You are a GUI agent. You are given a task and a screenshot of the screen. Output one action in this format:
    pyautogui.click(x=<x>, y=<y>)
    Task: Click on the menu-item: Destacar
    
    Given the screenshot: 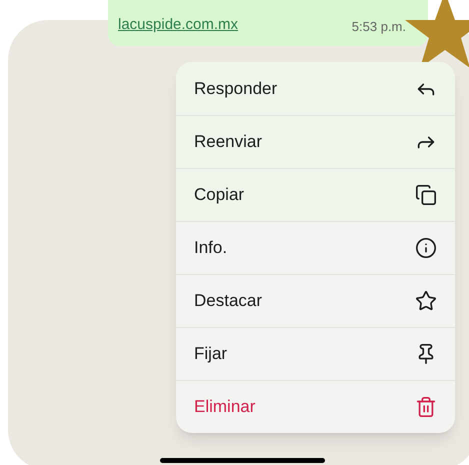 What is the action you would take?
    pyautogui.click(x=315, y=300)
    